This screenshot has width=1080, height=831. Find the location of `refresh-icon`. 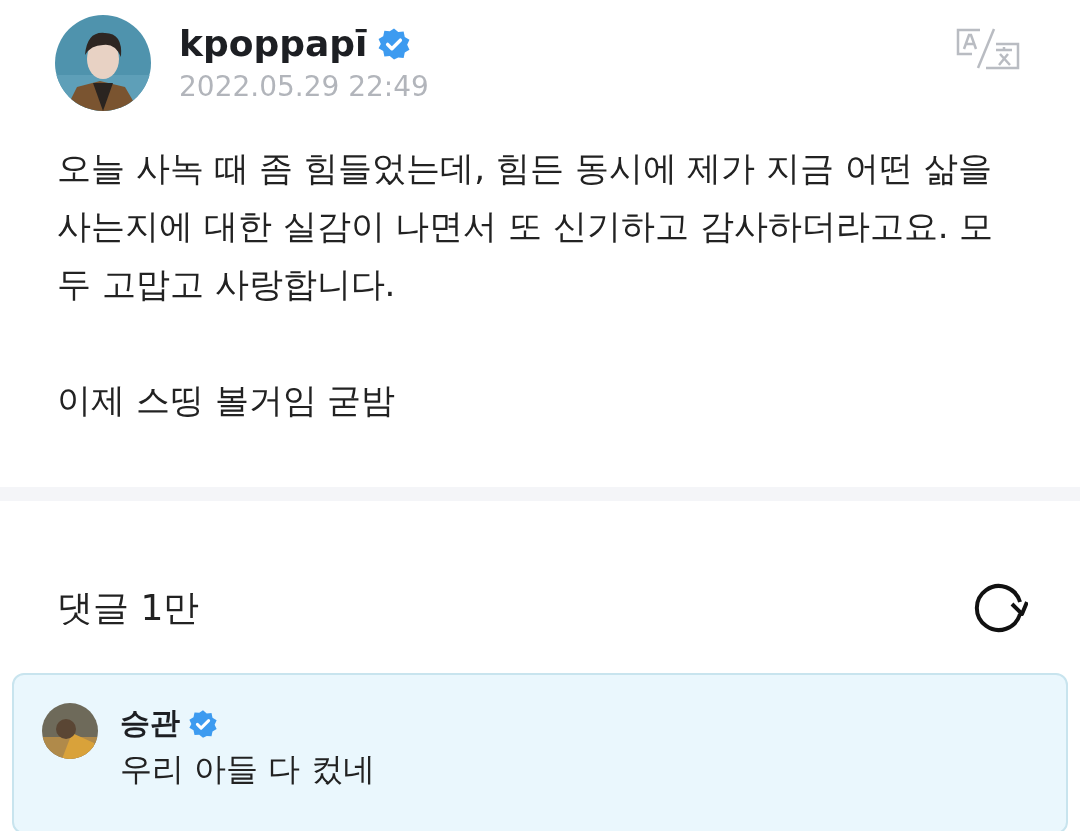

refresh-icon is located at coordinates (1000, 608).